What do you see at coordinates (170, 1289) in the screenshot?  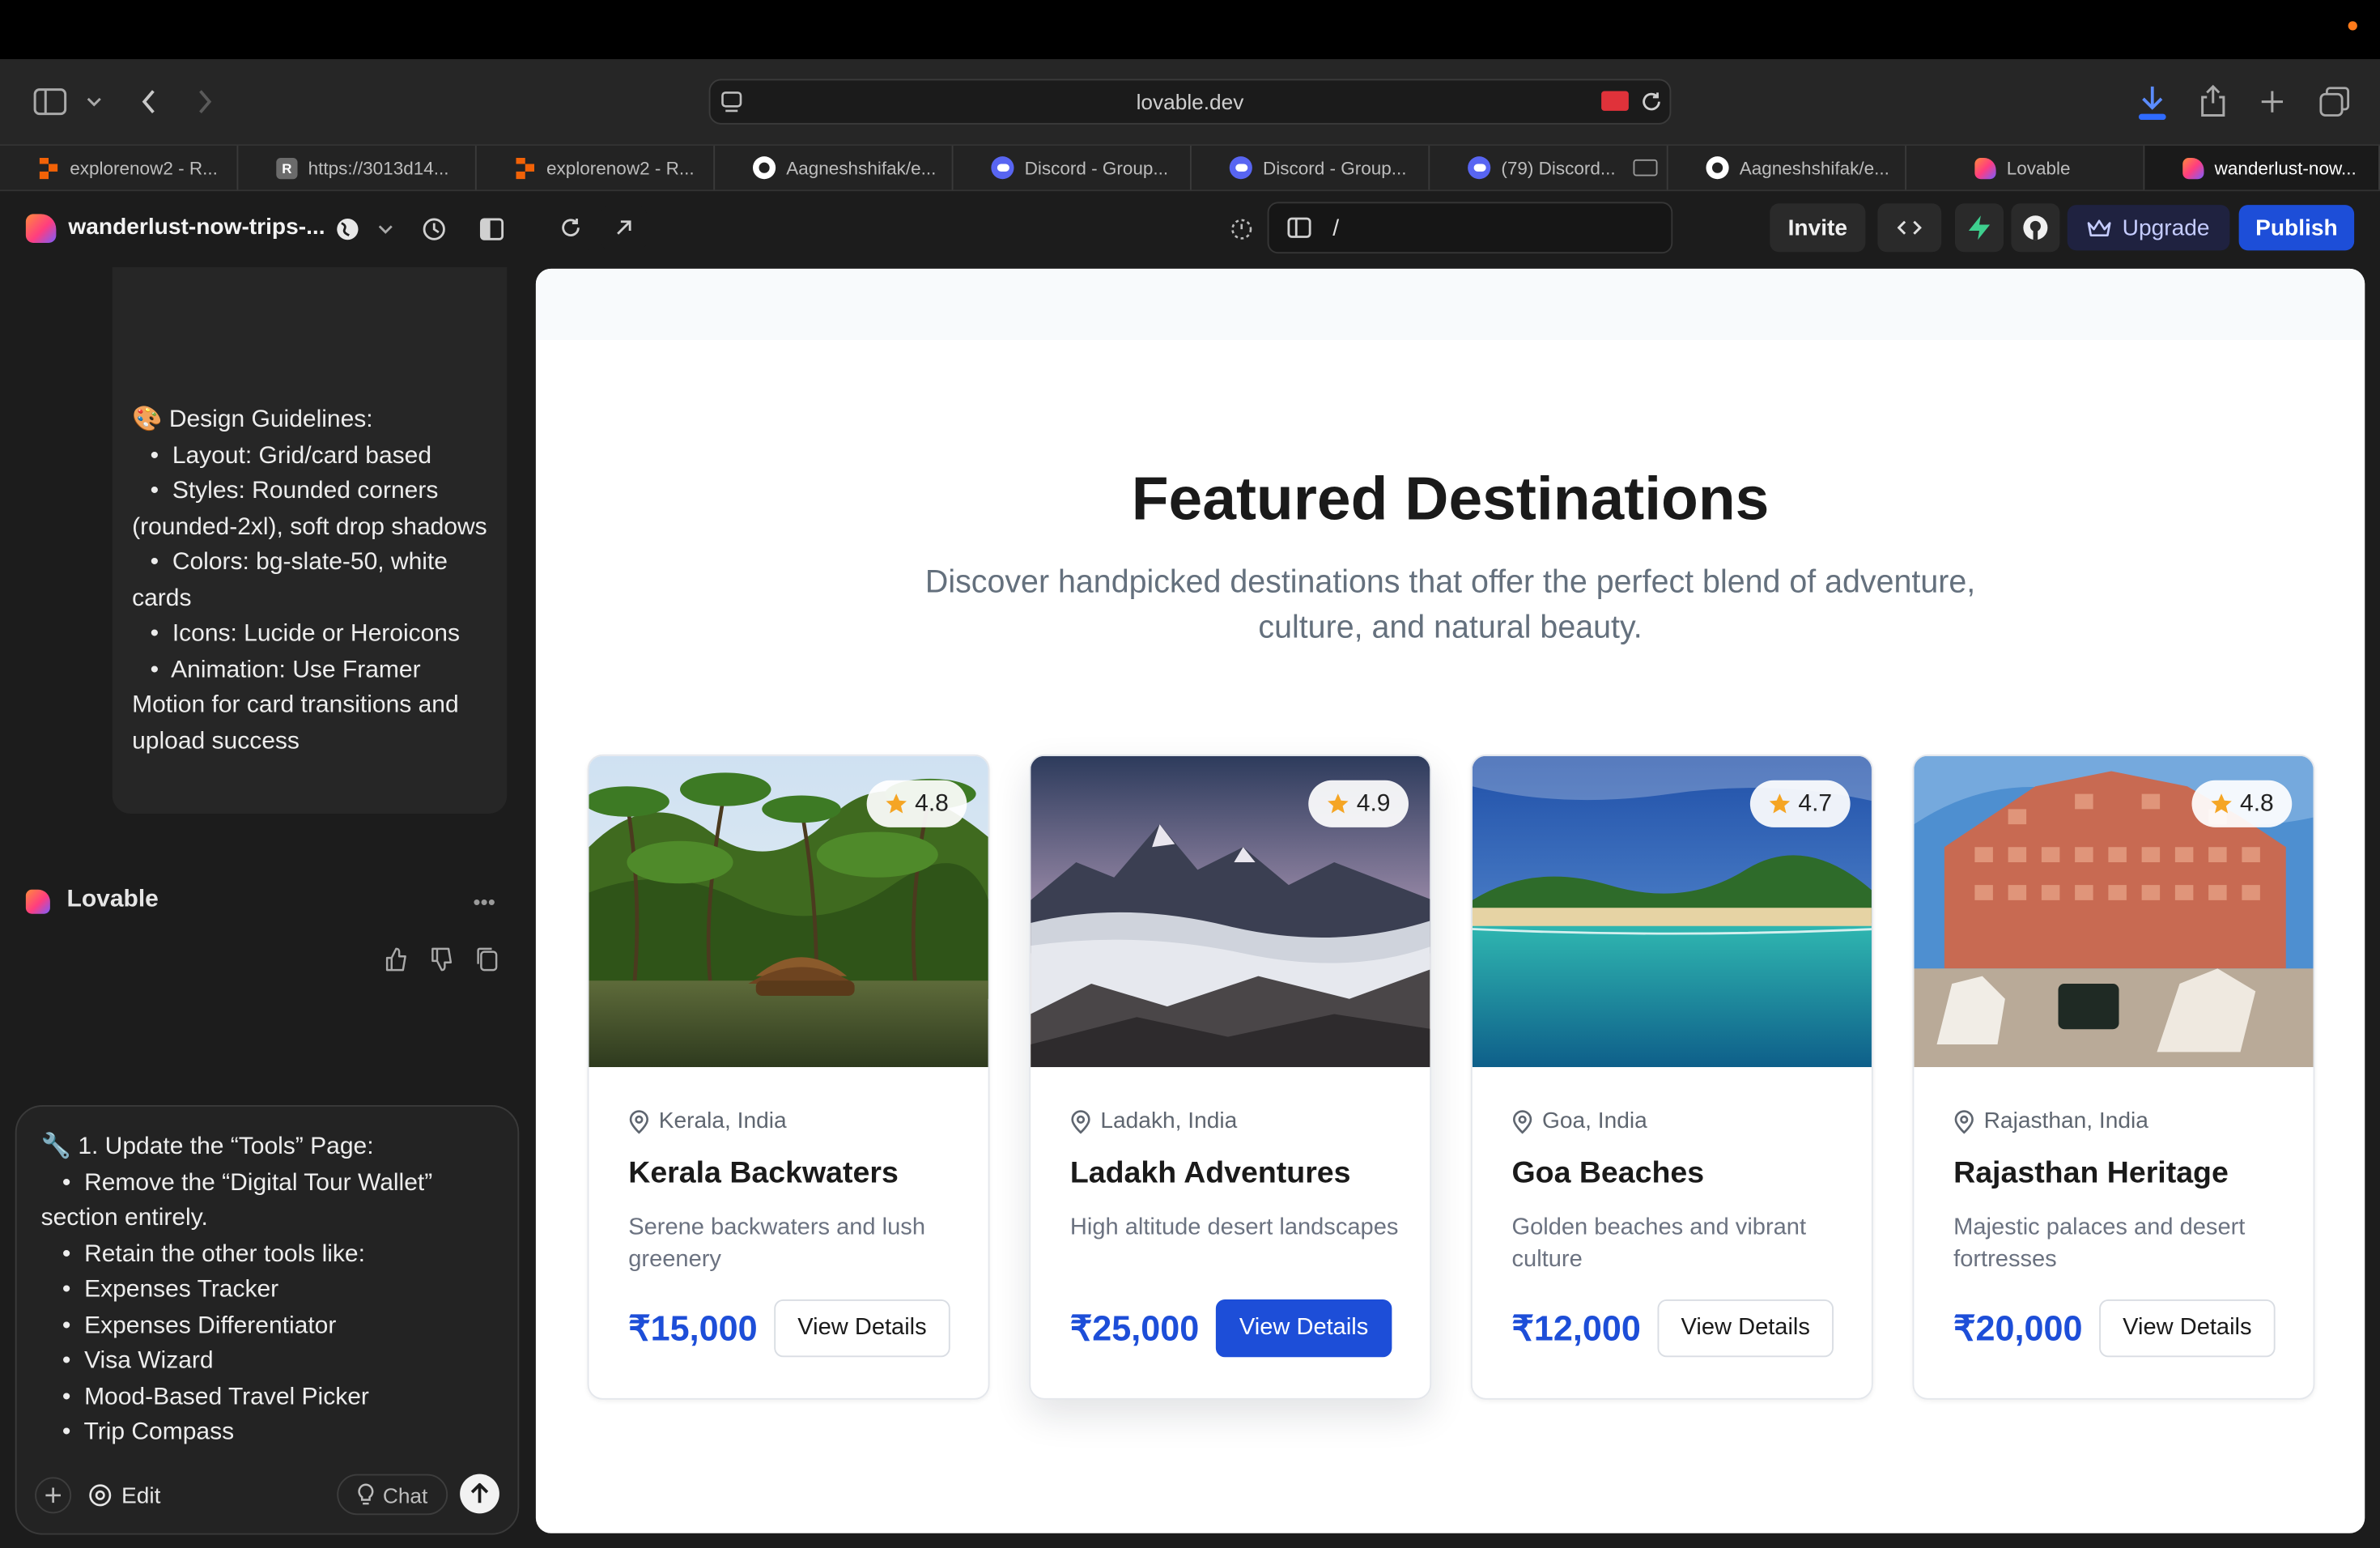 I see `composer-item: • Expenses Tracker` at bounding box center [170, 1289].